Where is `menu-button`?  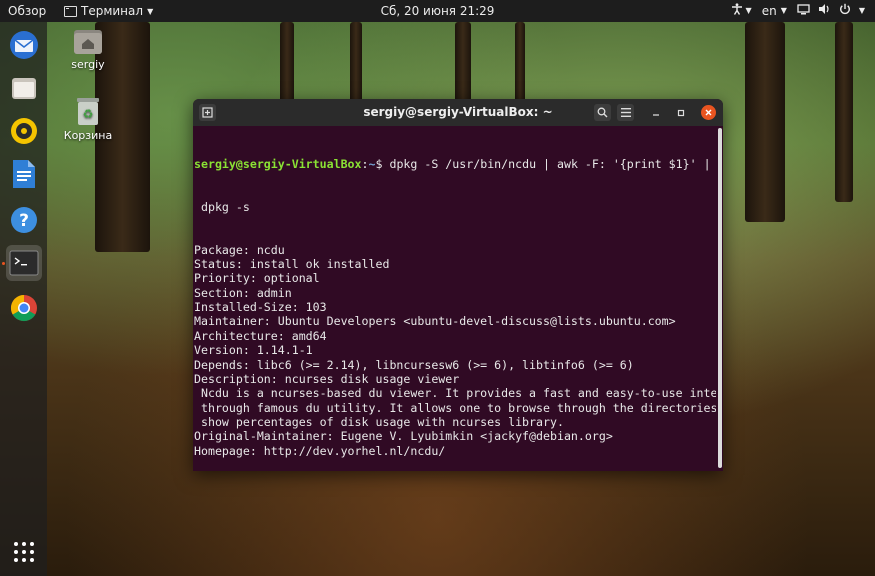 menu-button is located at coordinates (625, 112).